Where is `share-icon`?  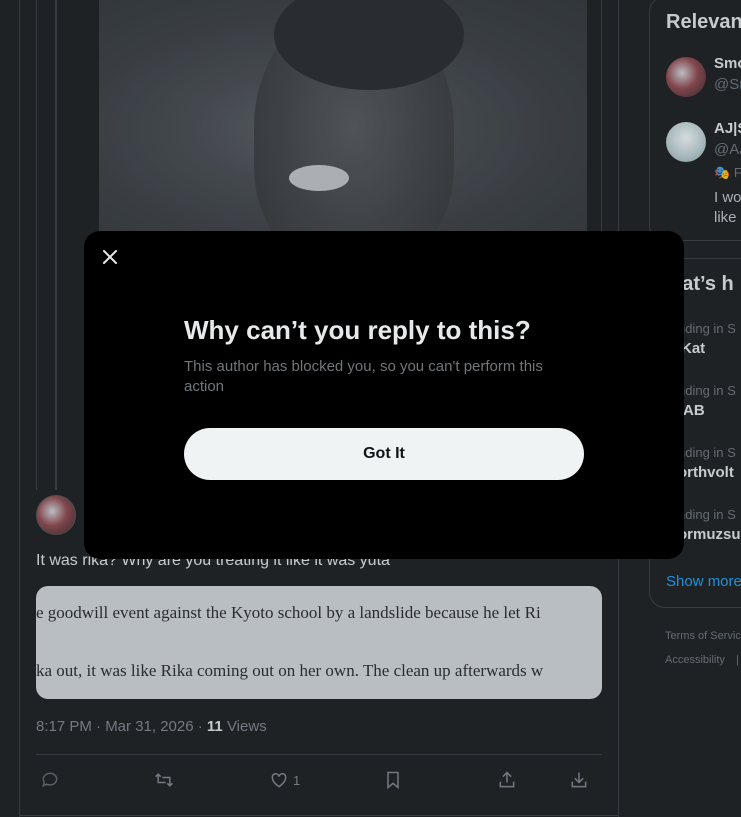 share-icon is located at coordinates (507, 779).